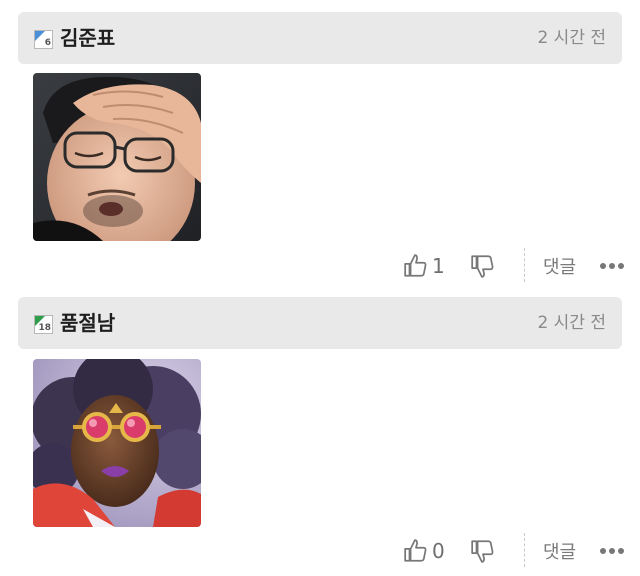 The image size is (640, 576). What do you see at coordinates (87, 38) in the screenshot?
I see `comment-username: 김준표` at bounding box center [87, 38].